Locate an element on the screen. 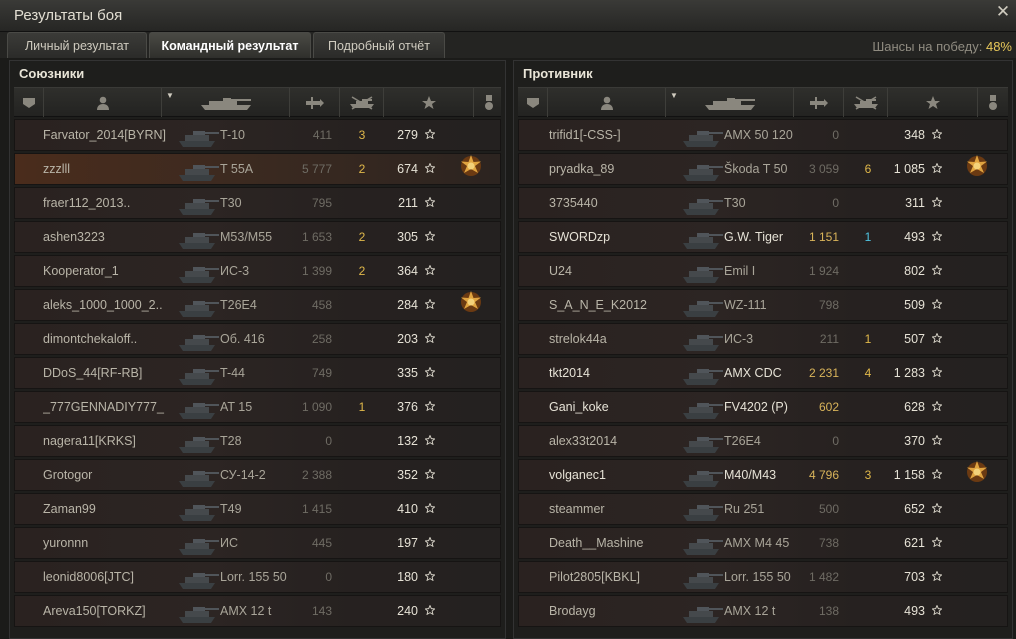 The width and height of the screenshot is (1016, 639). tab-detailed-report: Подробный отчёт is located at coordinates (379, 45).